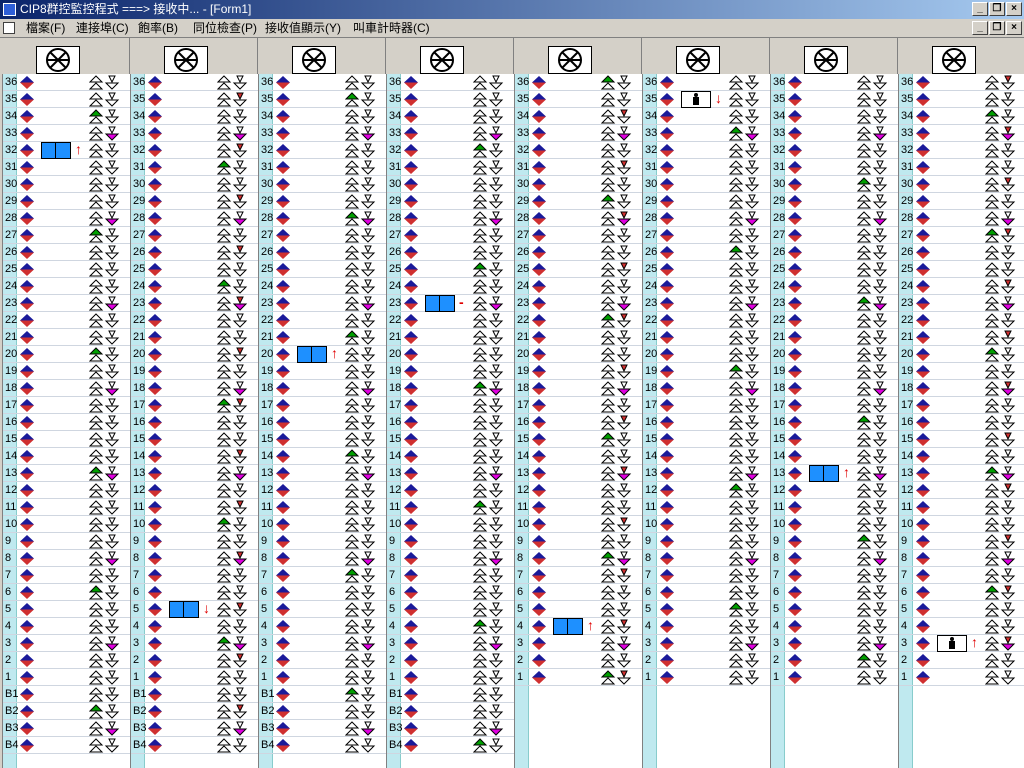  I want to click on floor-row: 14, so click(961, 456).